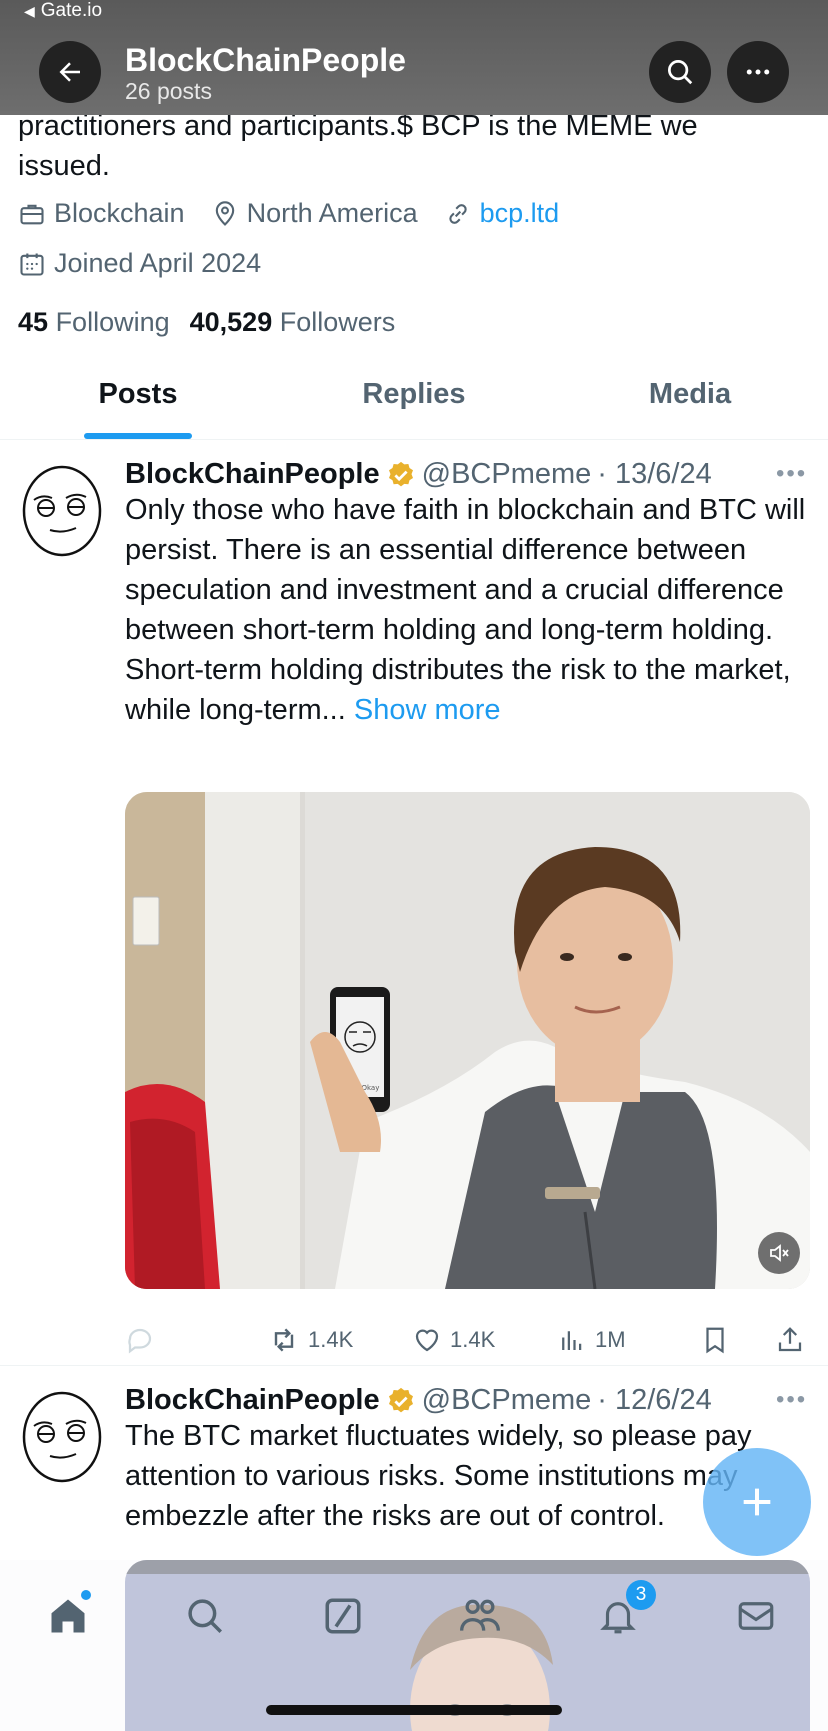 This screenshot has height=1731, width=828. Describe the element at coordinates (654, 1400) in the screenshot. I see `post-date: · 12/6/24` at that location.